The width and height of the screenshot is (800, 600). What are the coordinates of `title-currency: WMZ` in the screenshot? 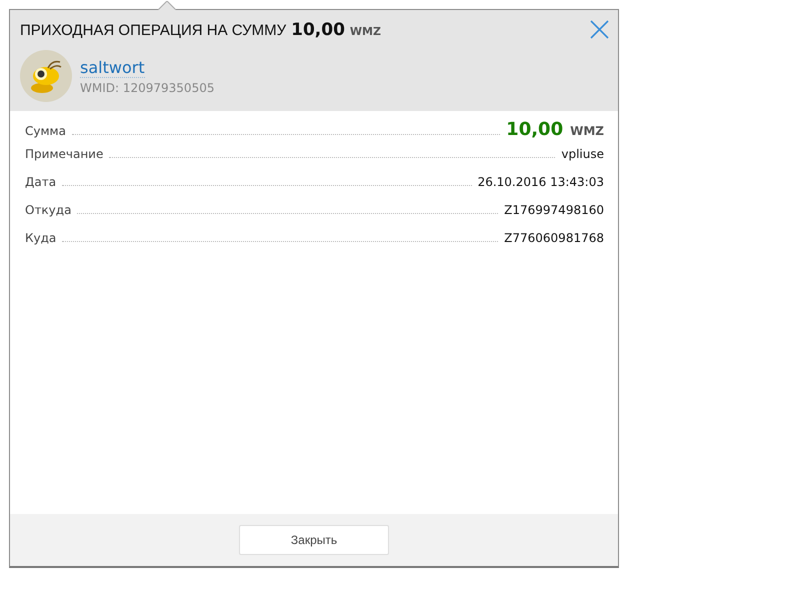 It's located at (365, 31).